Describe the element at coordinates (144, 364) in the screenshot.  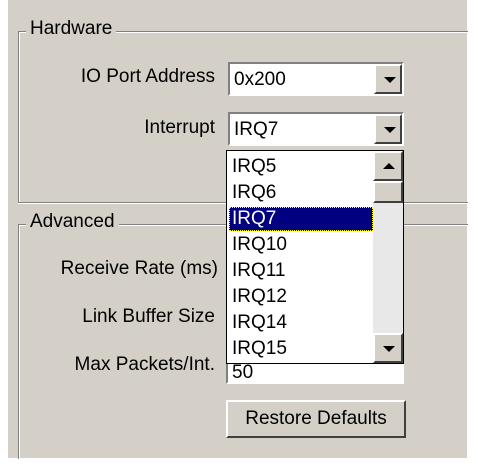
I see `max-packets-label: Max Packets/Int.` at that location.